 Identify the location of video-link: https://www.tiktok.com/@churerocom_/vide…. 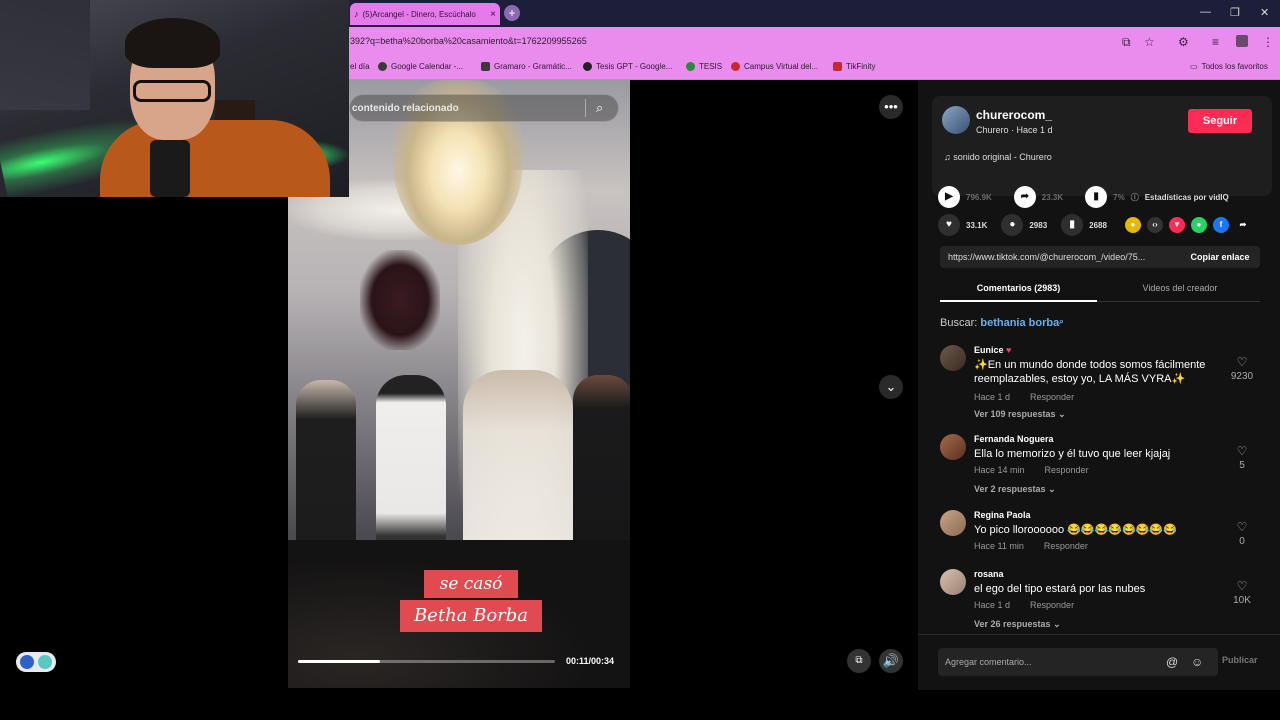
(1060, 257).